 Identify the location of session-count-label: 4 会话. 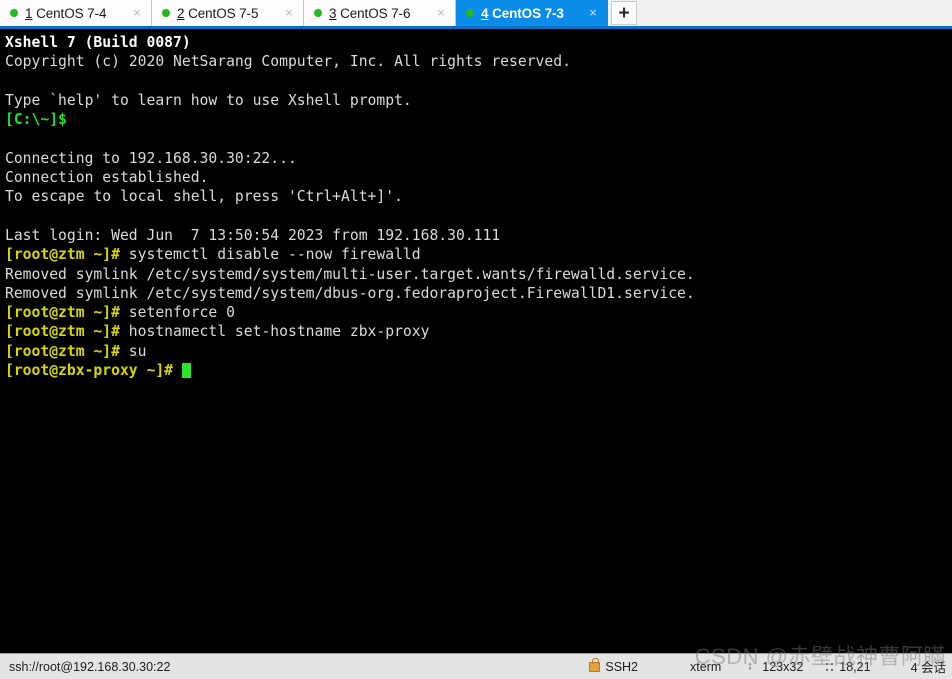
(928, 668).